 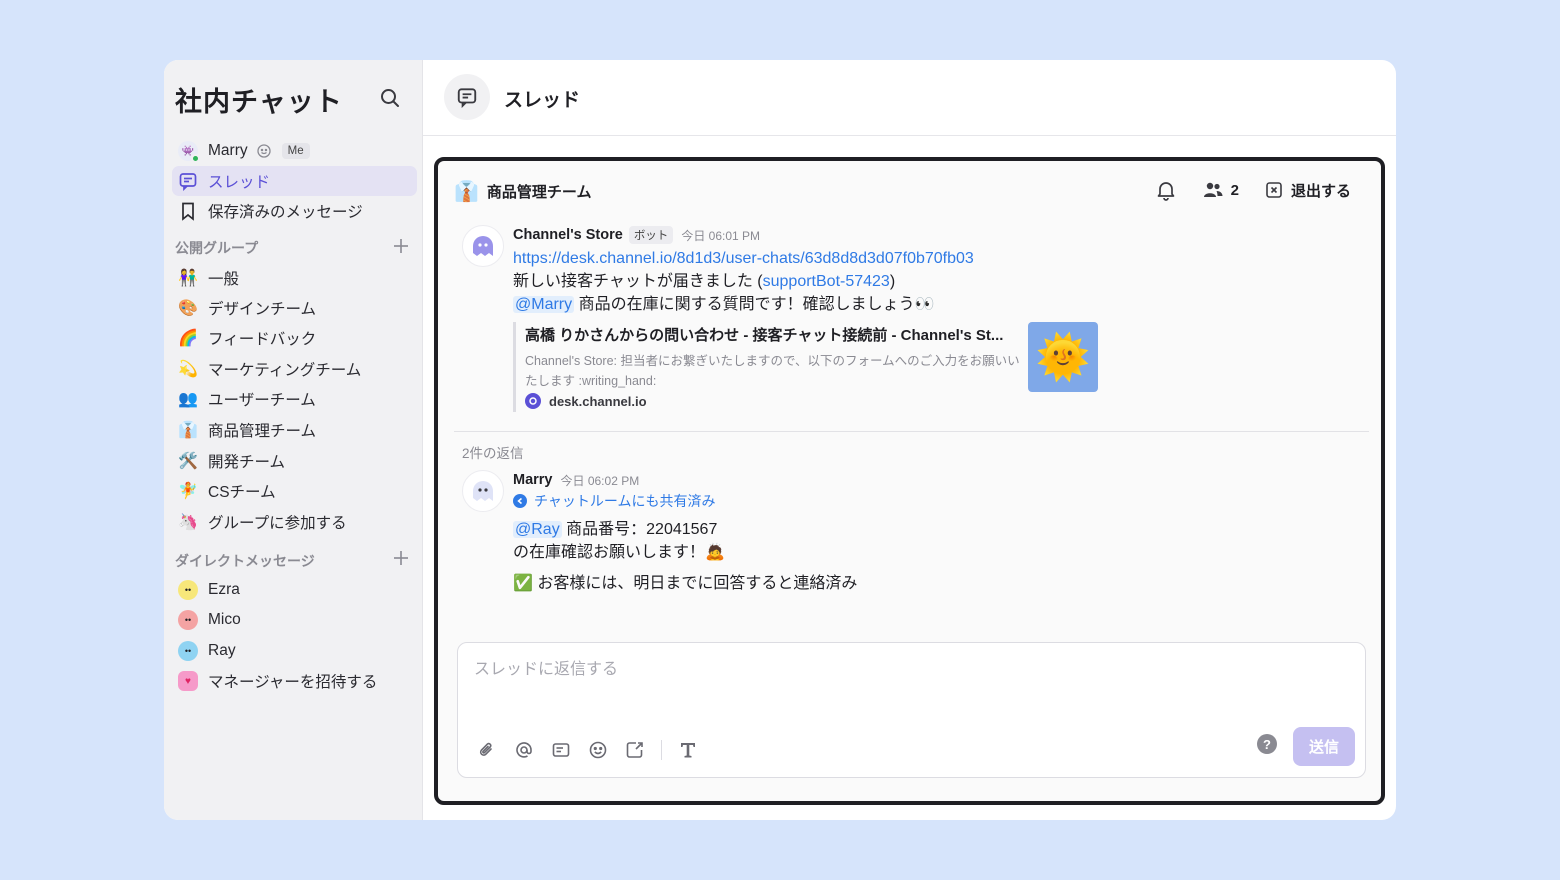 I want to click on toolbar-divider, so click(x=661, y=750).